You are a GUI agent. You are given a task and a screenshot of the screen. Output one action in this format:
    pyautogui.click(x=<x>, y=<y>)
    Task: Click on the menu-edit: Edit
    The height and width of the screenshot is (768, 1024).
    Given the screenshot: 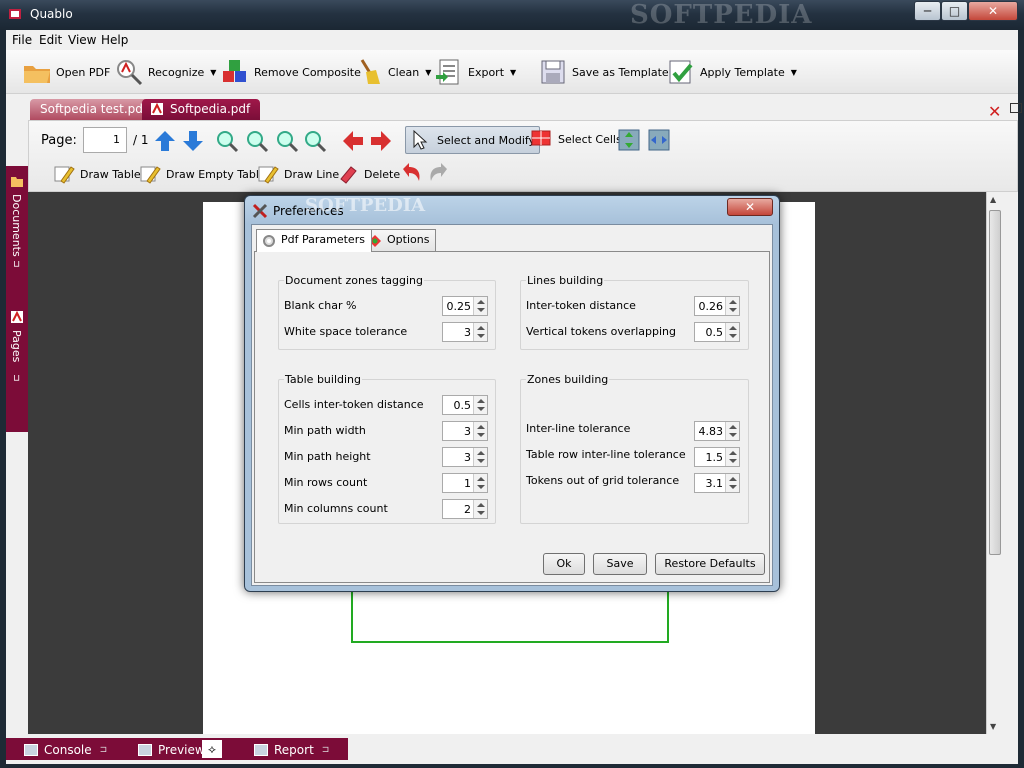 What is the action you would take?
    pyautogui.click(x=50, y=40)
    